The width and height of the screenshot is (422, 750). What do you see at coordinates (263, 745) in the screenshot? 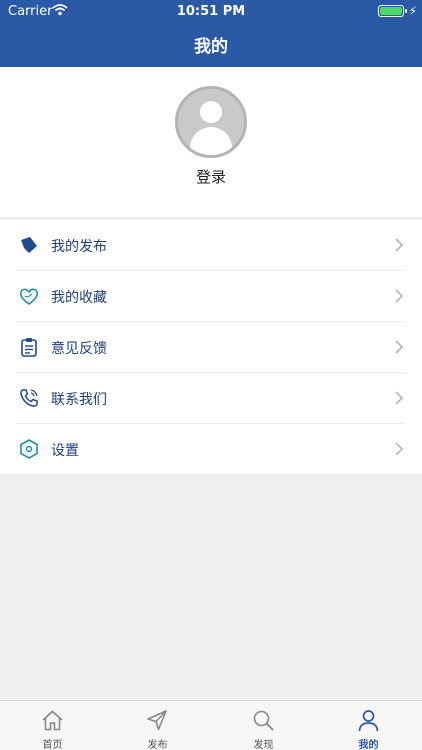
I see `tab-label: 发现` at bounding box center [263, 745].